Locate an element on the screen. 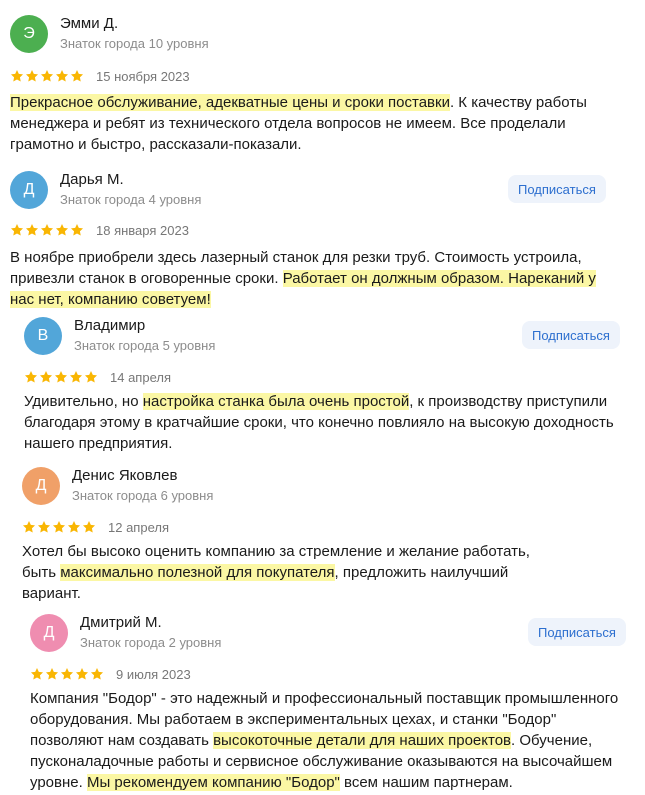 Image resolution: width=645 pixels, height=795 pixels. review-date: 12 апреля is located at coordinates (138, 527).